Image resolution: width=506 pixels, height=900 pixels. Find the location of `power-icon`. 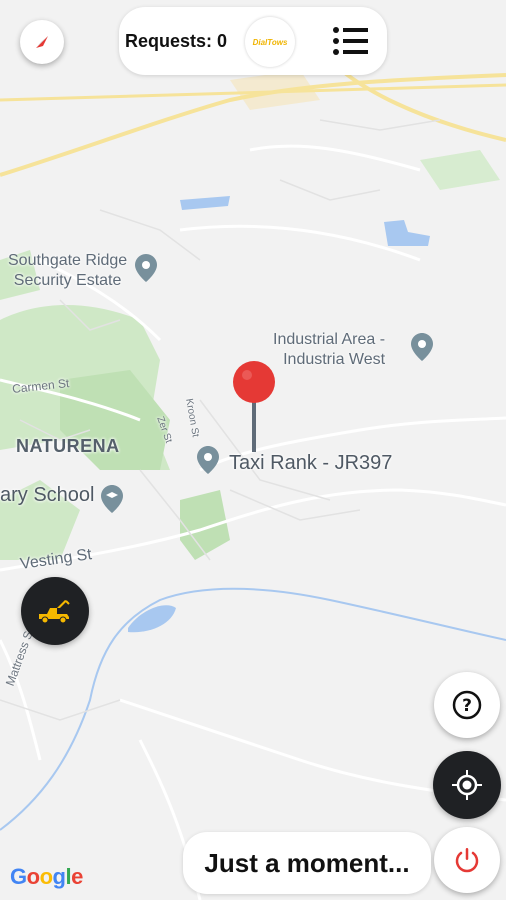

power-icon is located at coordinates (467, 860).